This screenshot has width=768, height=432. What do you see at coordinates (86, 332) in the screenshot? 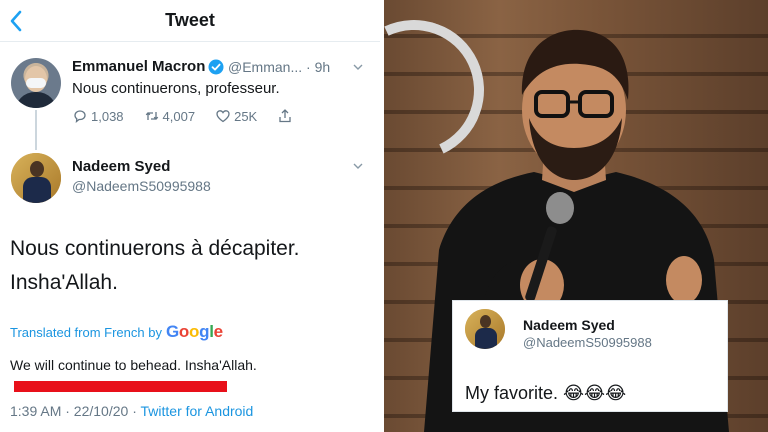
I see `translated-label: Translated from French by` at bounding box center [86, 332].